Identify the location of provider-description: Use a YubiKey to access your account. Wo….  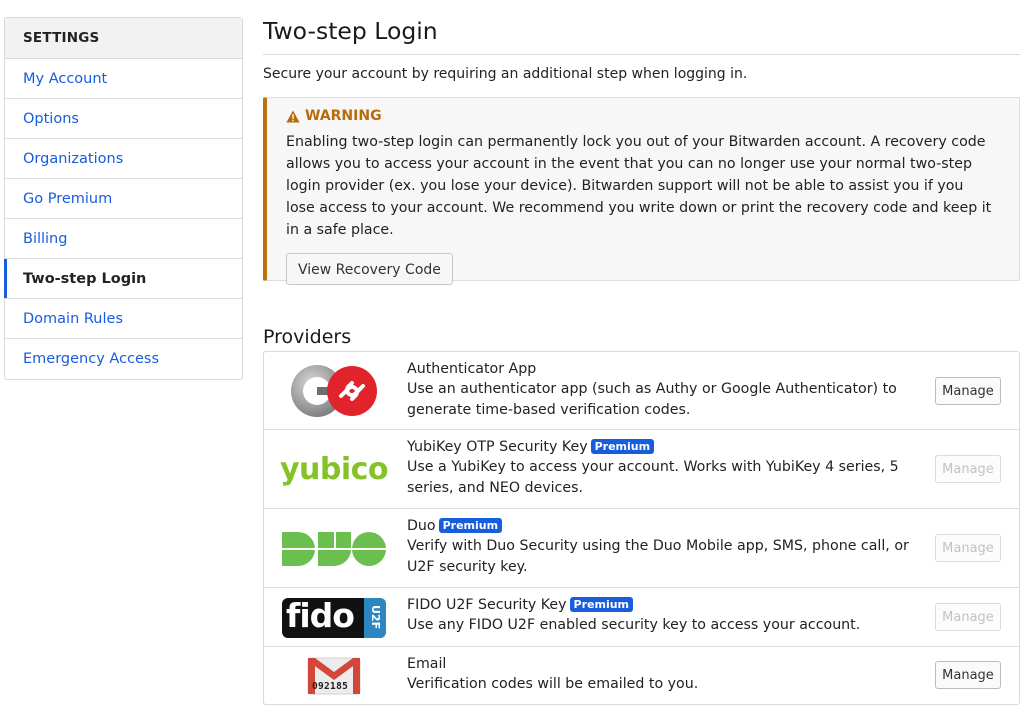
(653, 477).